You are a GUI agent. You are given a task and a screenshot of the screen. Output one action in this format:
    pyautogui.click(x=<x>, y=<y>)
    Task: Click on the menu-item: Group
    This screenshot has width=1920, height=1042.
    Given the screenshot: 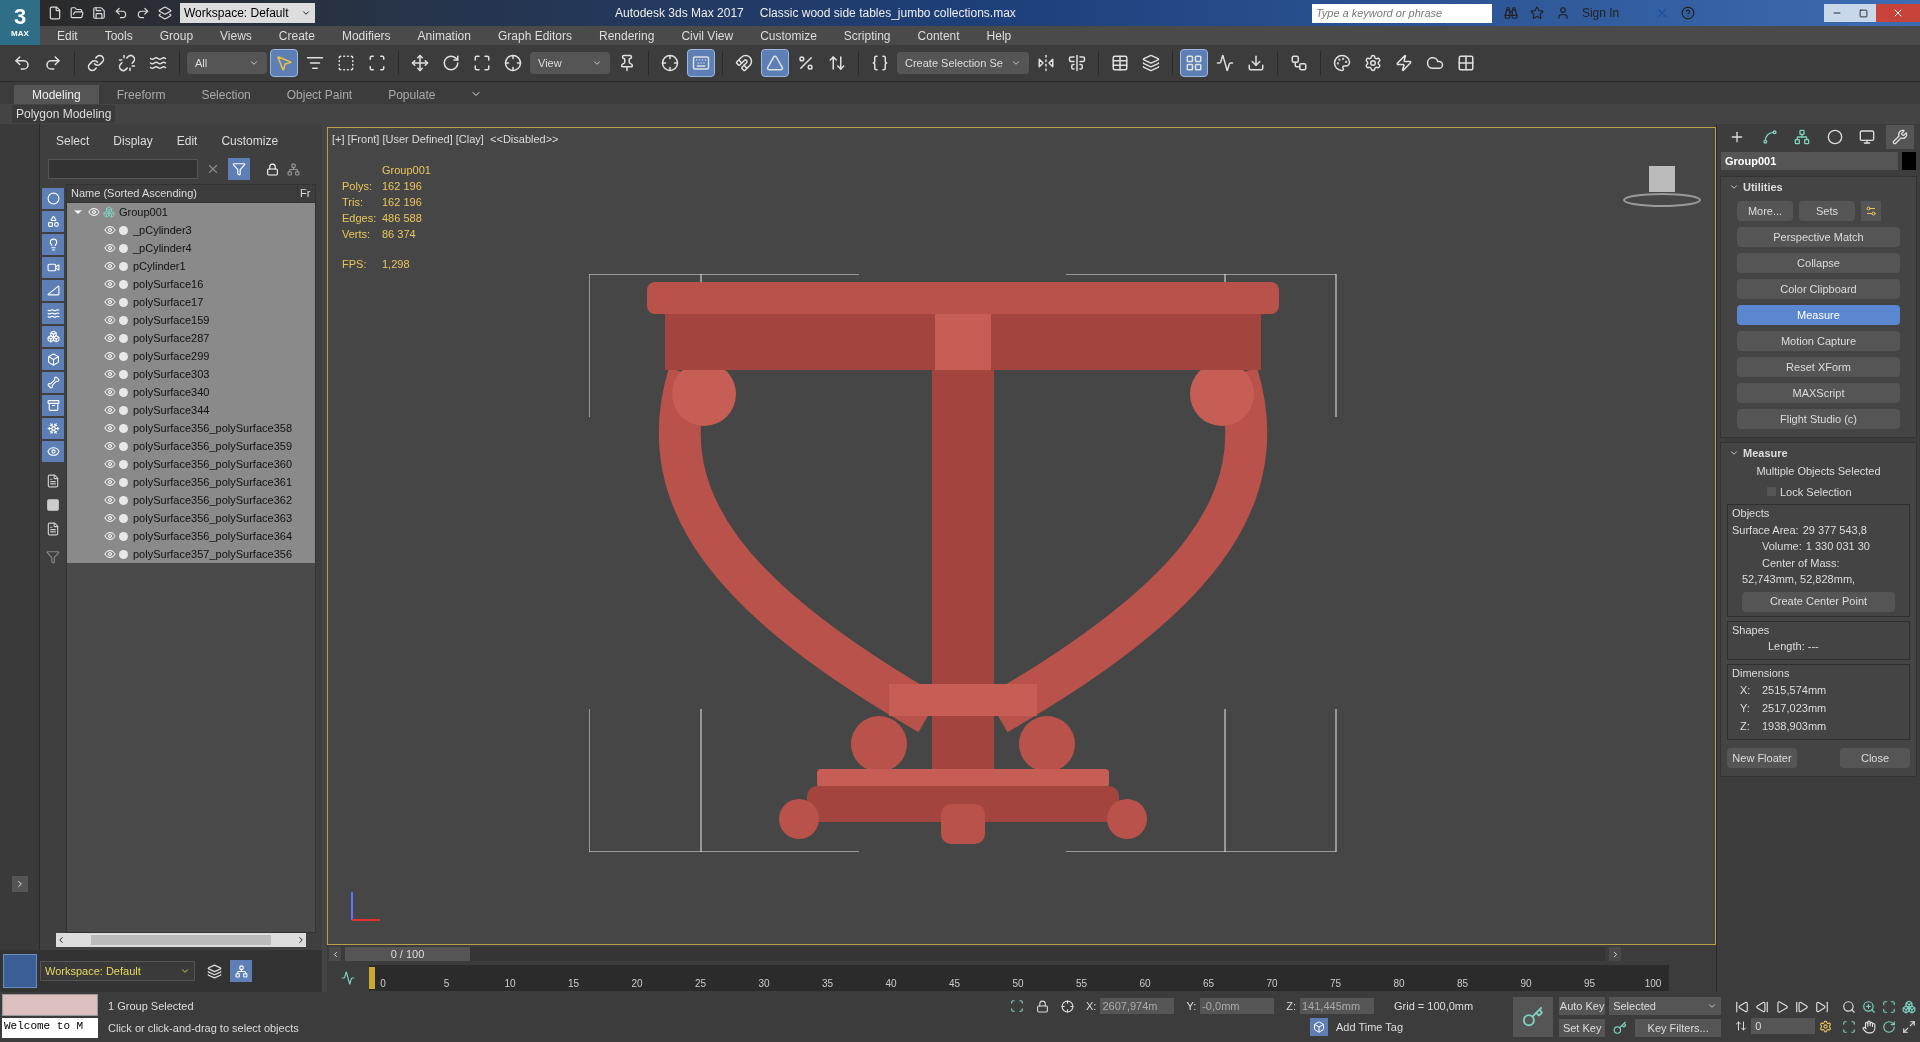 What is the action you would take?
    pyautogui.click(x=176, y=35)
    